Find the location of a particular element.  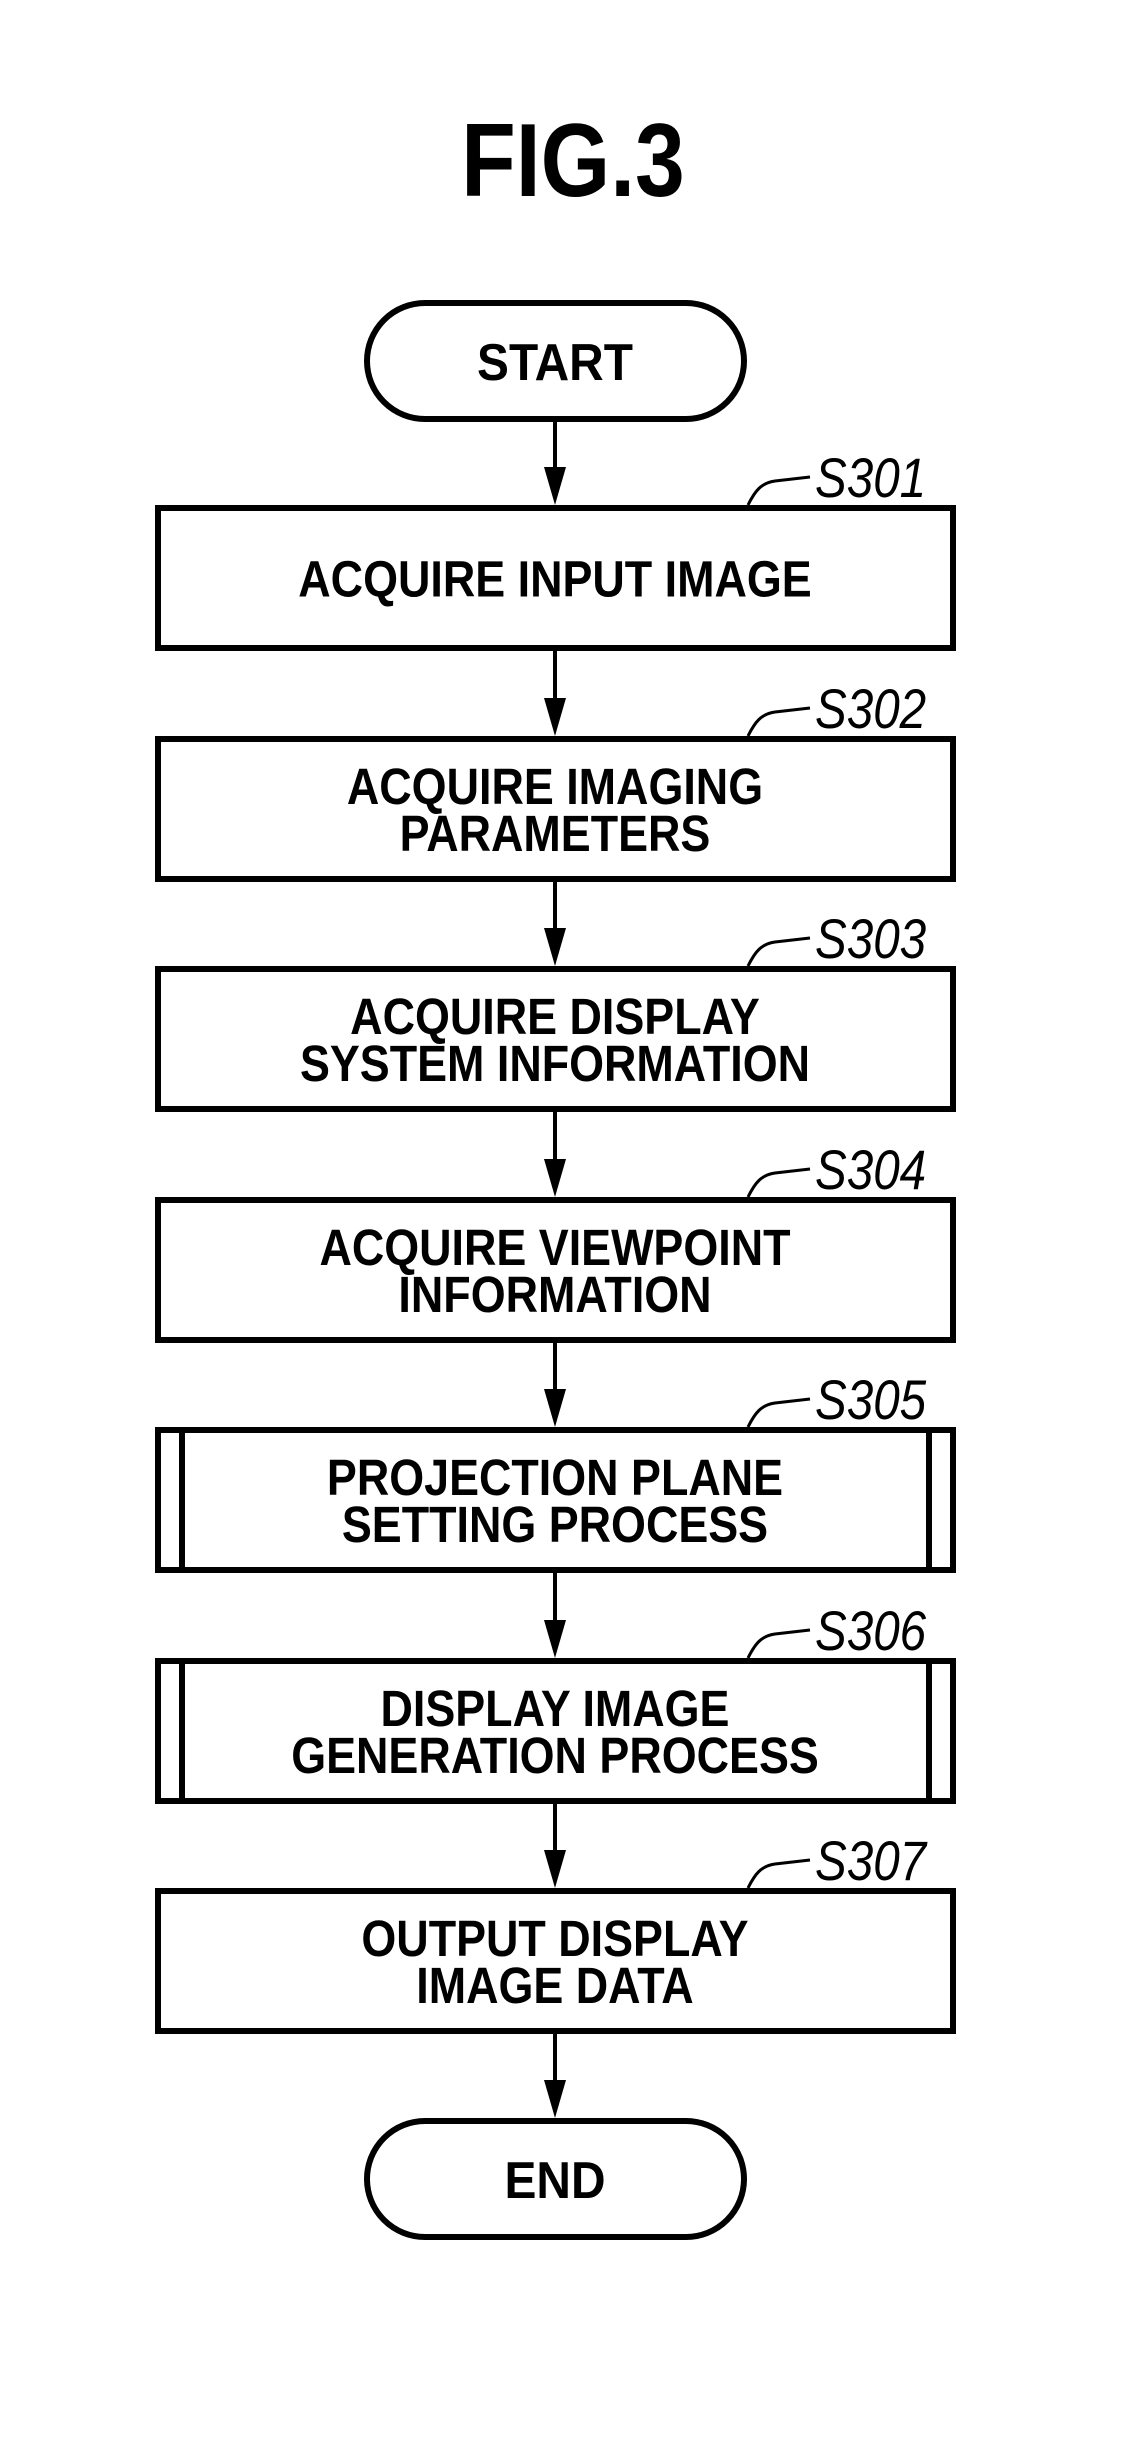

step-id-label: S305 is located at coordinates (871, 1400).